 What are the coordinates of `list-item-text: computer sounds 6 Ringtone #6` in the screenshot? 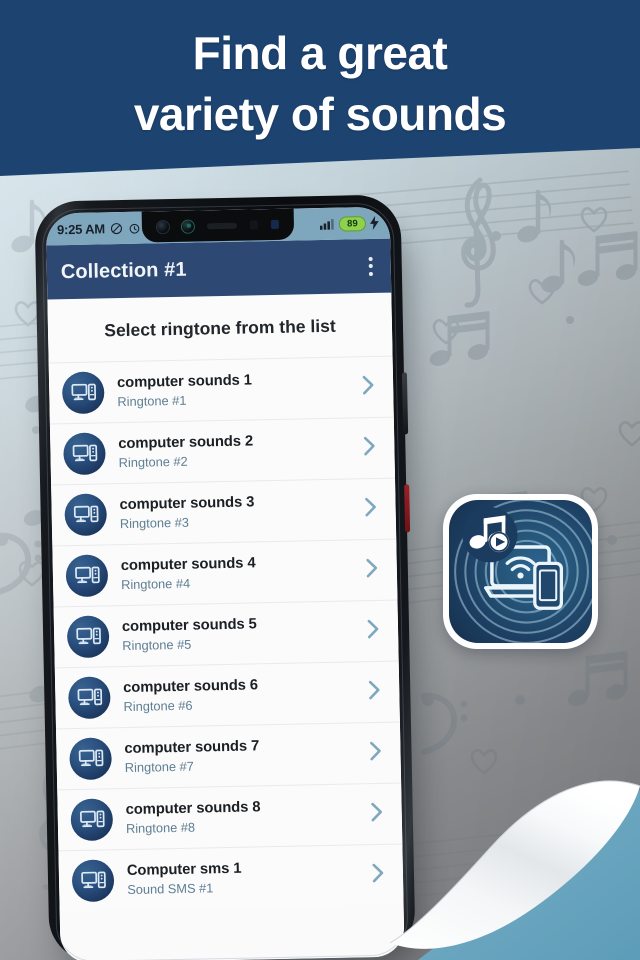 It's located at (245, 694).